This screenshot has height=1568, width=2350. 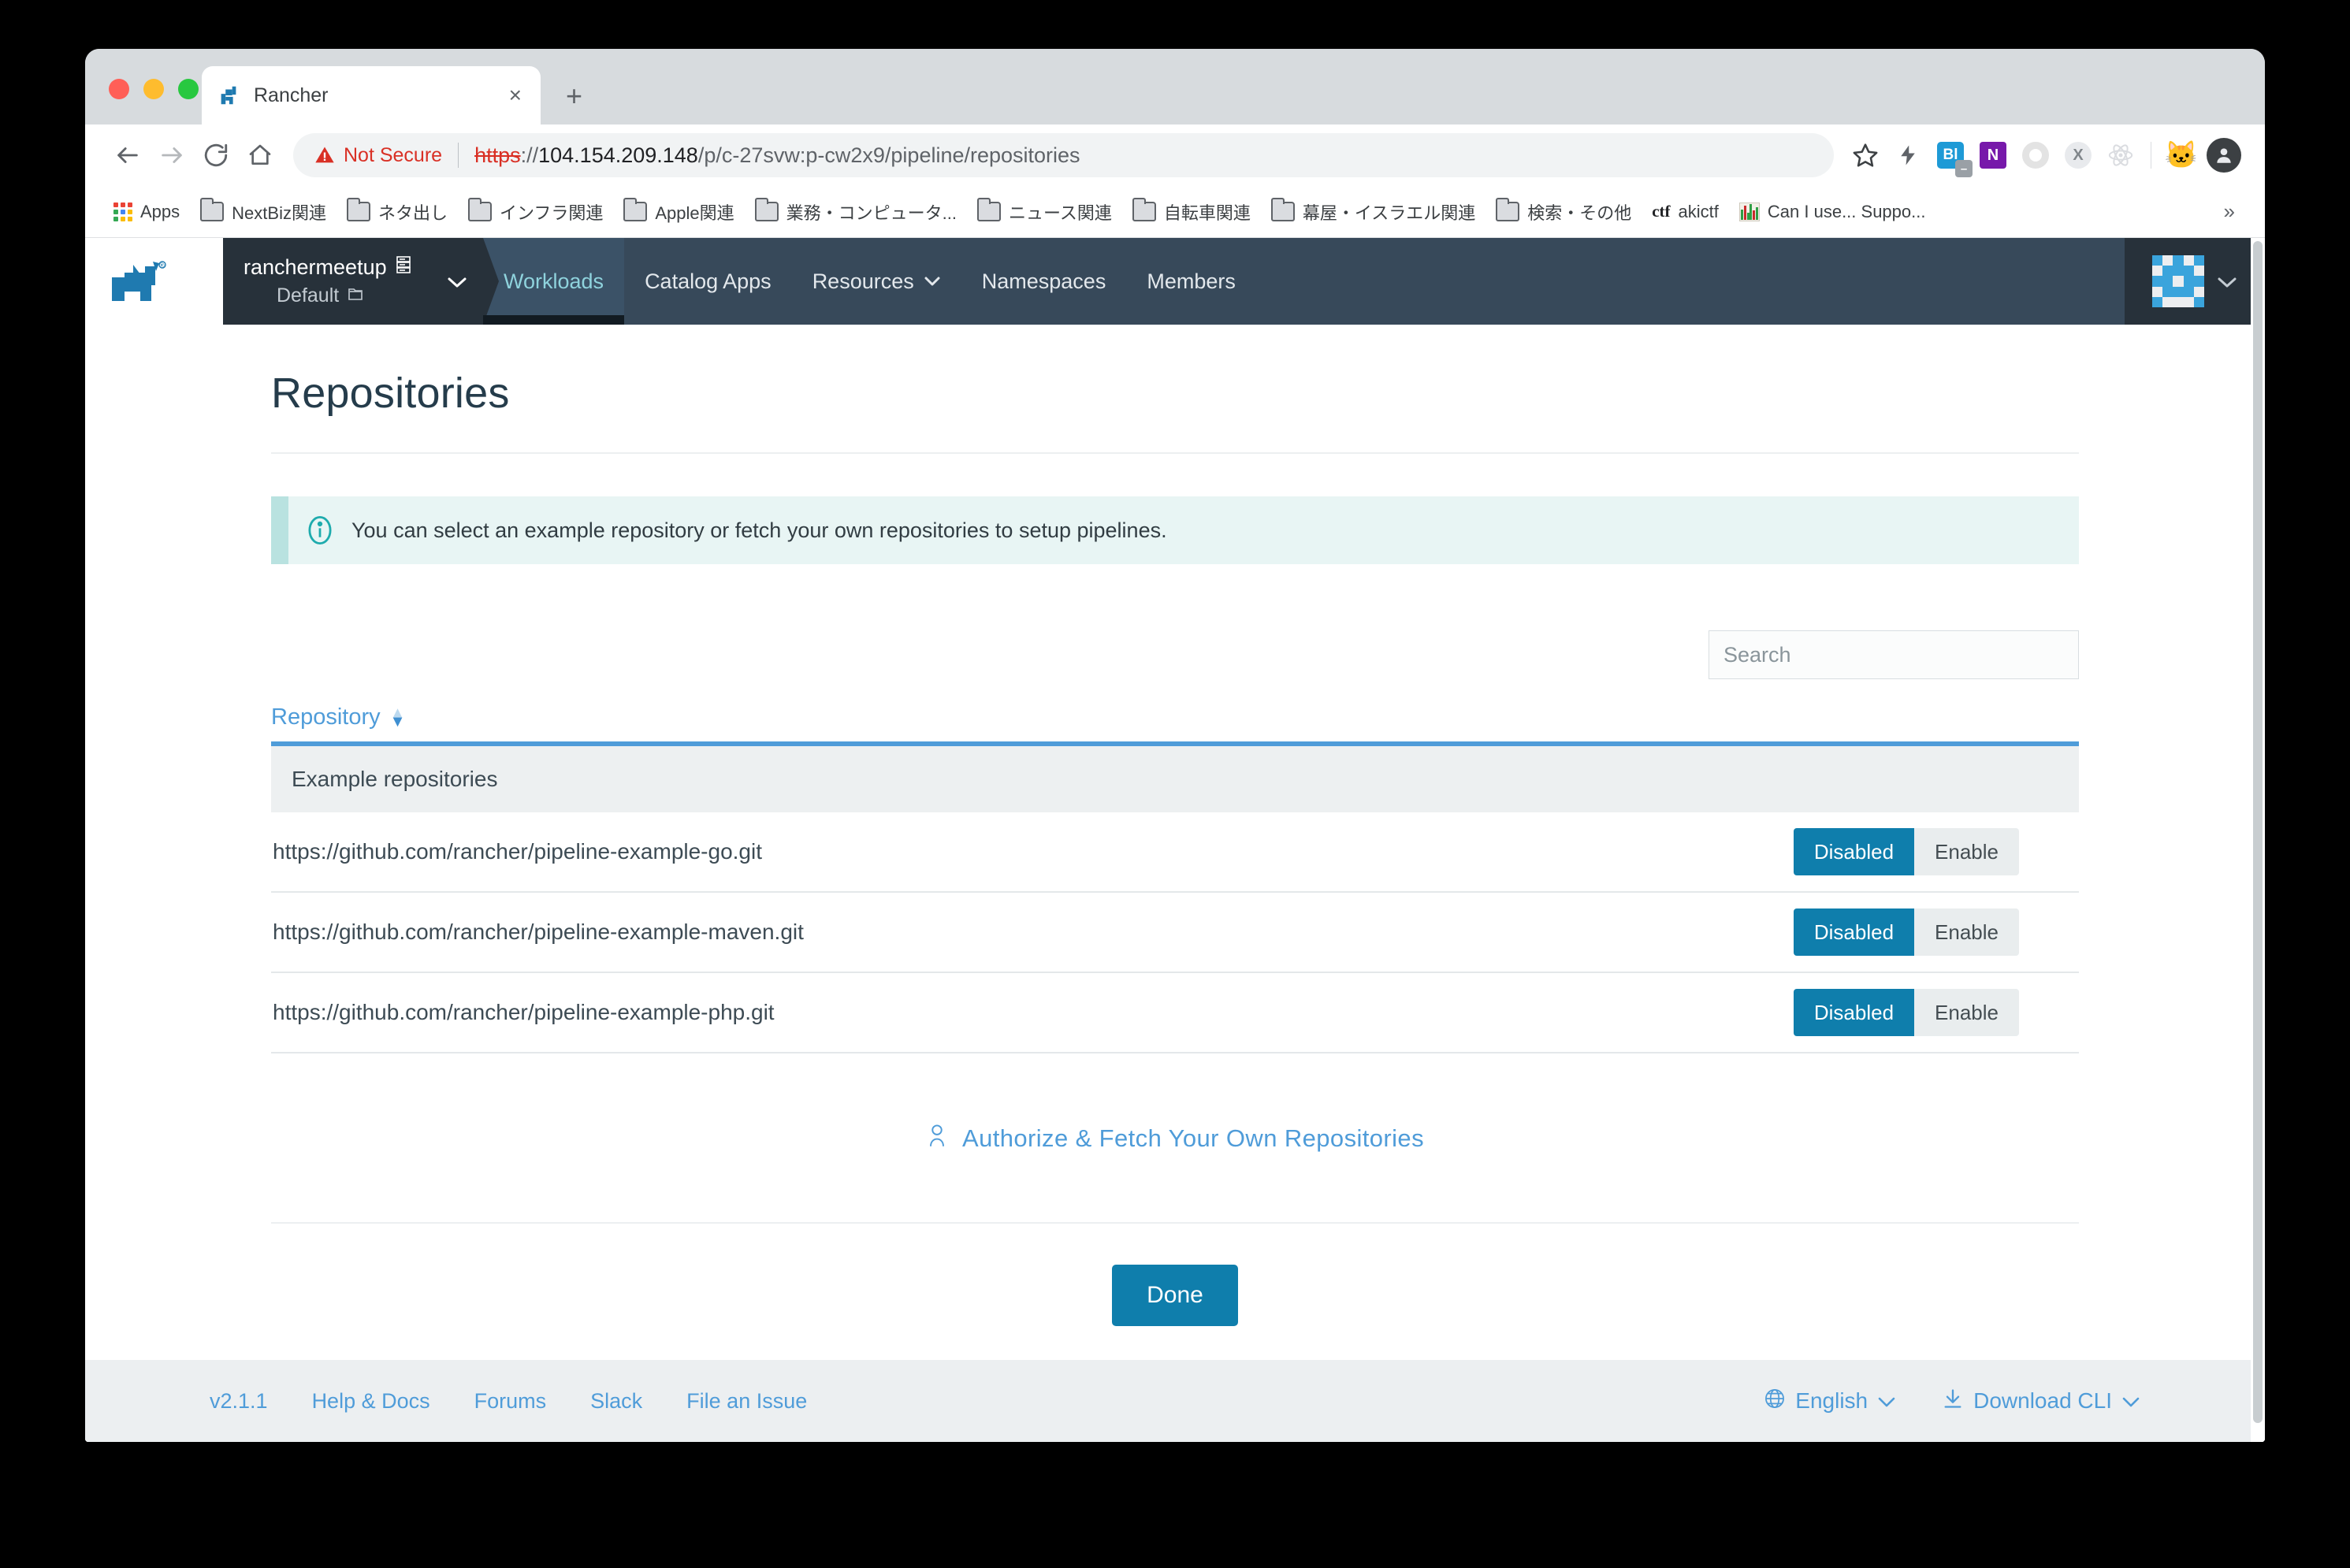 What do you see at coordinates (1175, 779) in the screenshot?
I see `table-group-header: Example repositories` at bounding box center [1175, 779].